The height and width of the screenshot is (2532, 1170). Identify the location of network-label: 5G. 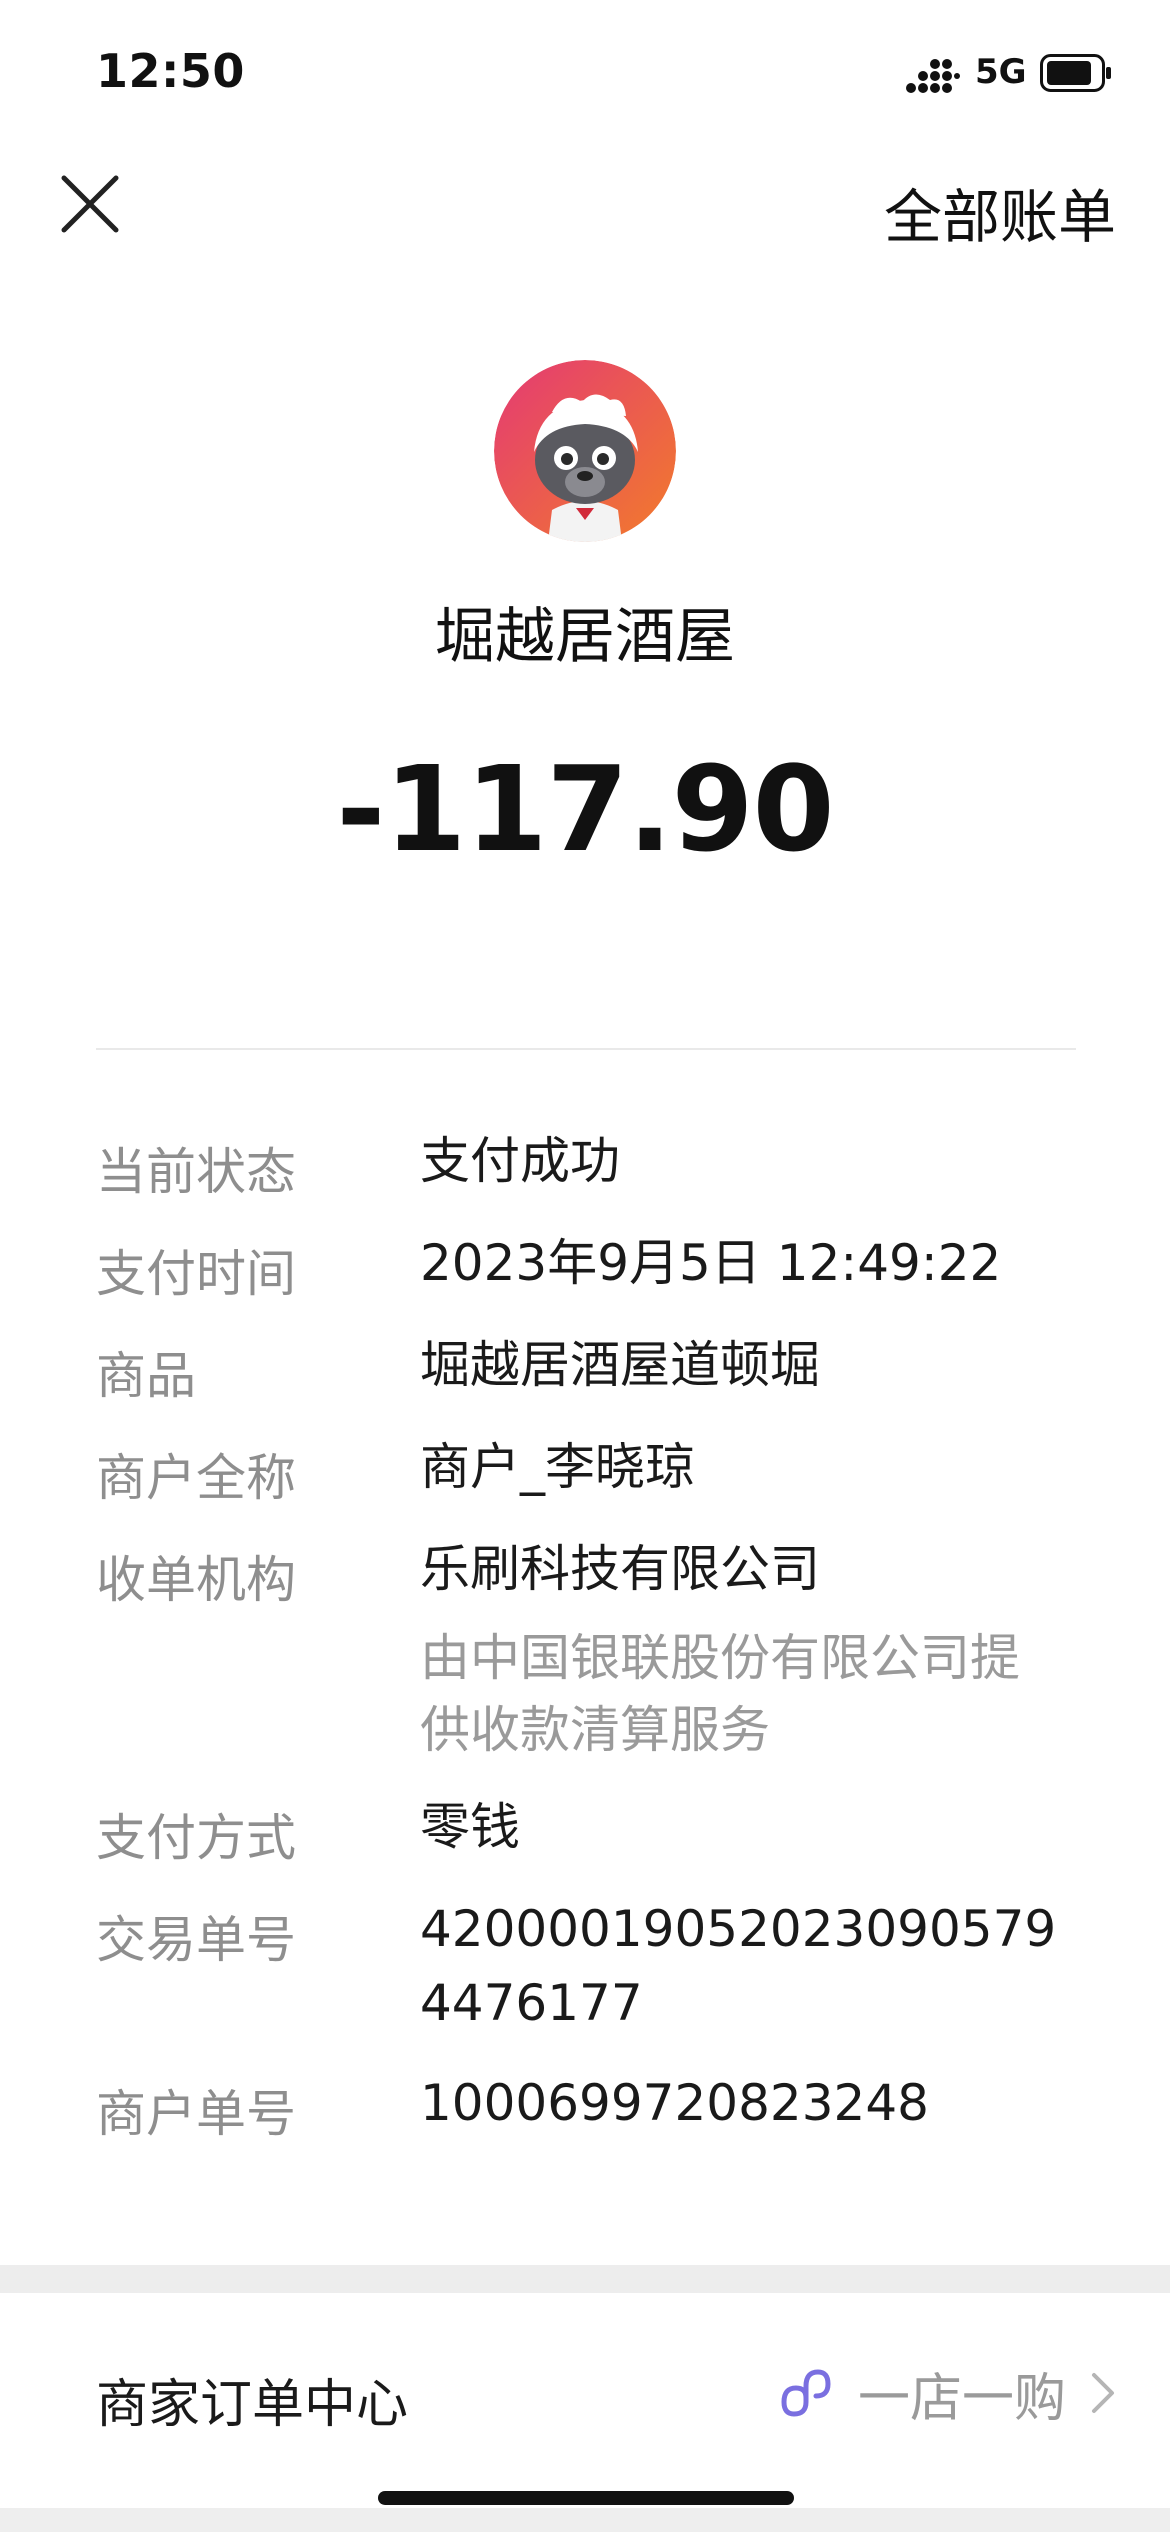
(1001, 72).